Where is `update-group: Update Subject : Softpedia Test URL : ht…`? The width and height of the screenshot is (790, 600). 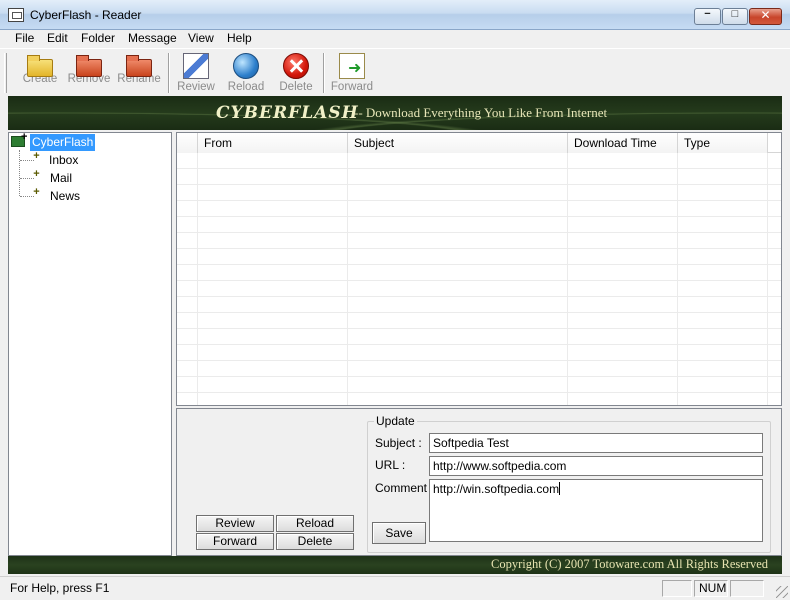 update-group: Update Subject : Softpedia Test URL : ht… is located at coordinates (569, 483).